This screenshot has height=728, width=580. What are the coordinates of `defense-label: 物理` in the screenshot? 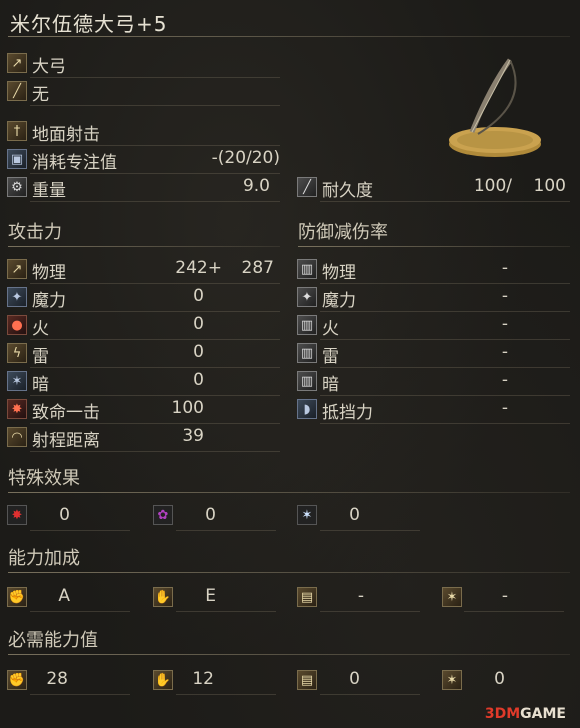 It's located at (339, 273).